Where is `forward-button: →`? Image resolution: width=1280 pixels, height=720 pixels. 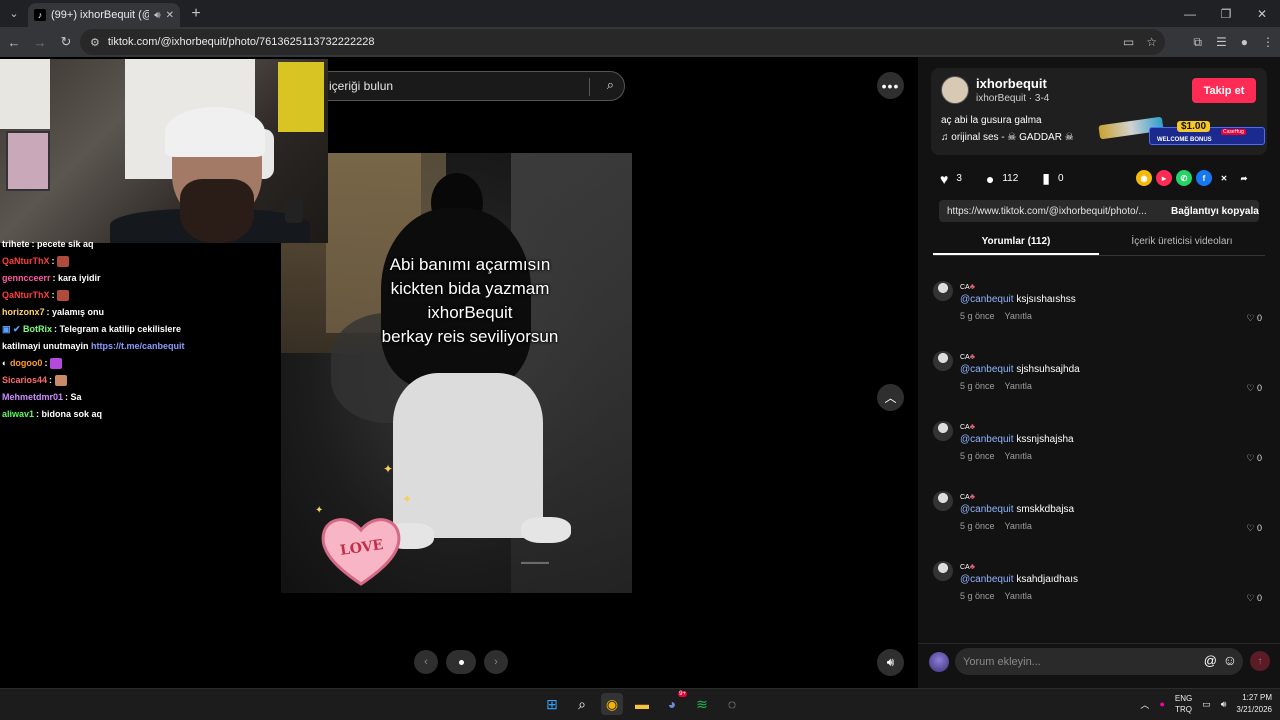 forward-button: → is located at coordinates (40, 42).